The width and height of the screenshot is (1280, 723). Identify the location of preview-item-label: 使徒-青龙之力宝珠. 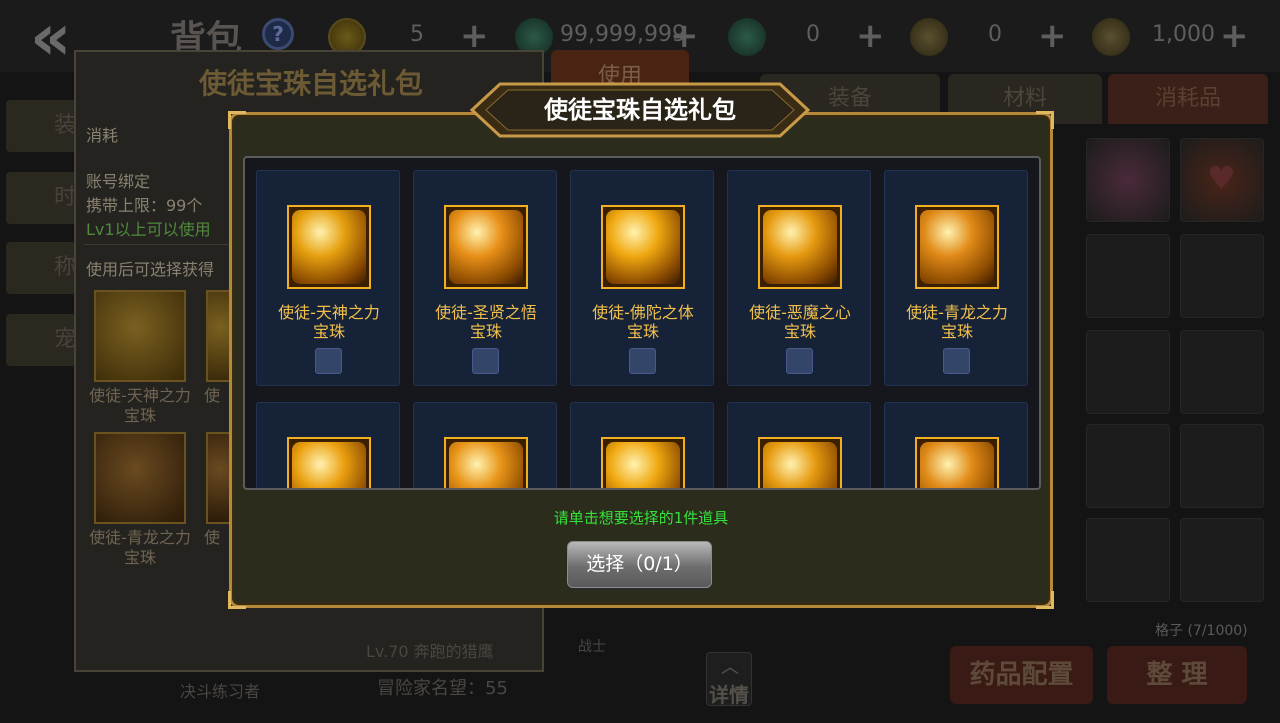
(140, 547).